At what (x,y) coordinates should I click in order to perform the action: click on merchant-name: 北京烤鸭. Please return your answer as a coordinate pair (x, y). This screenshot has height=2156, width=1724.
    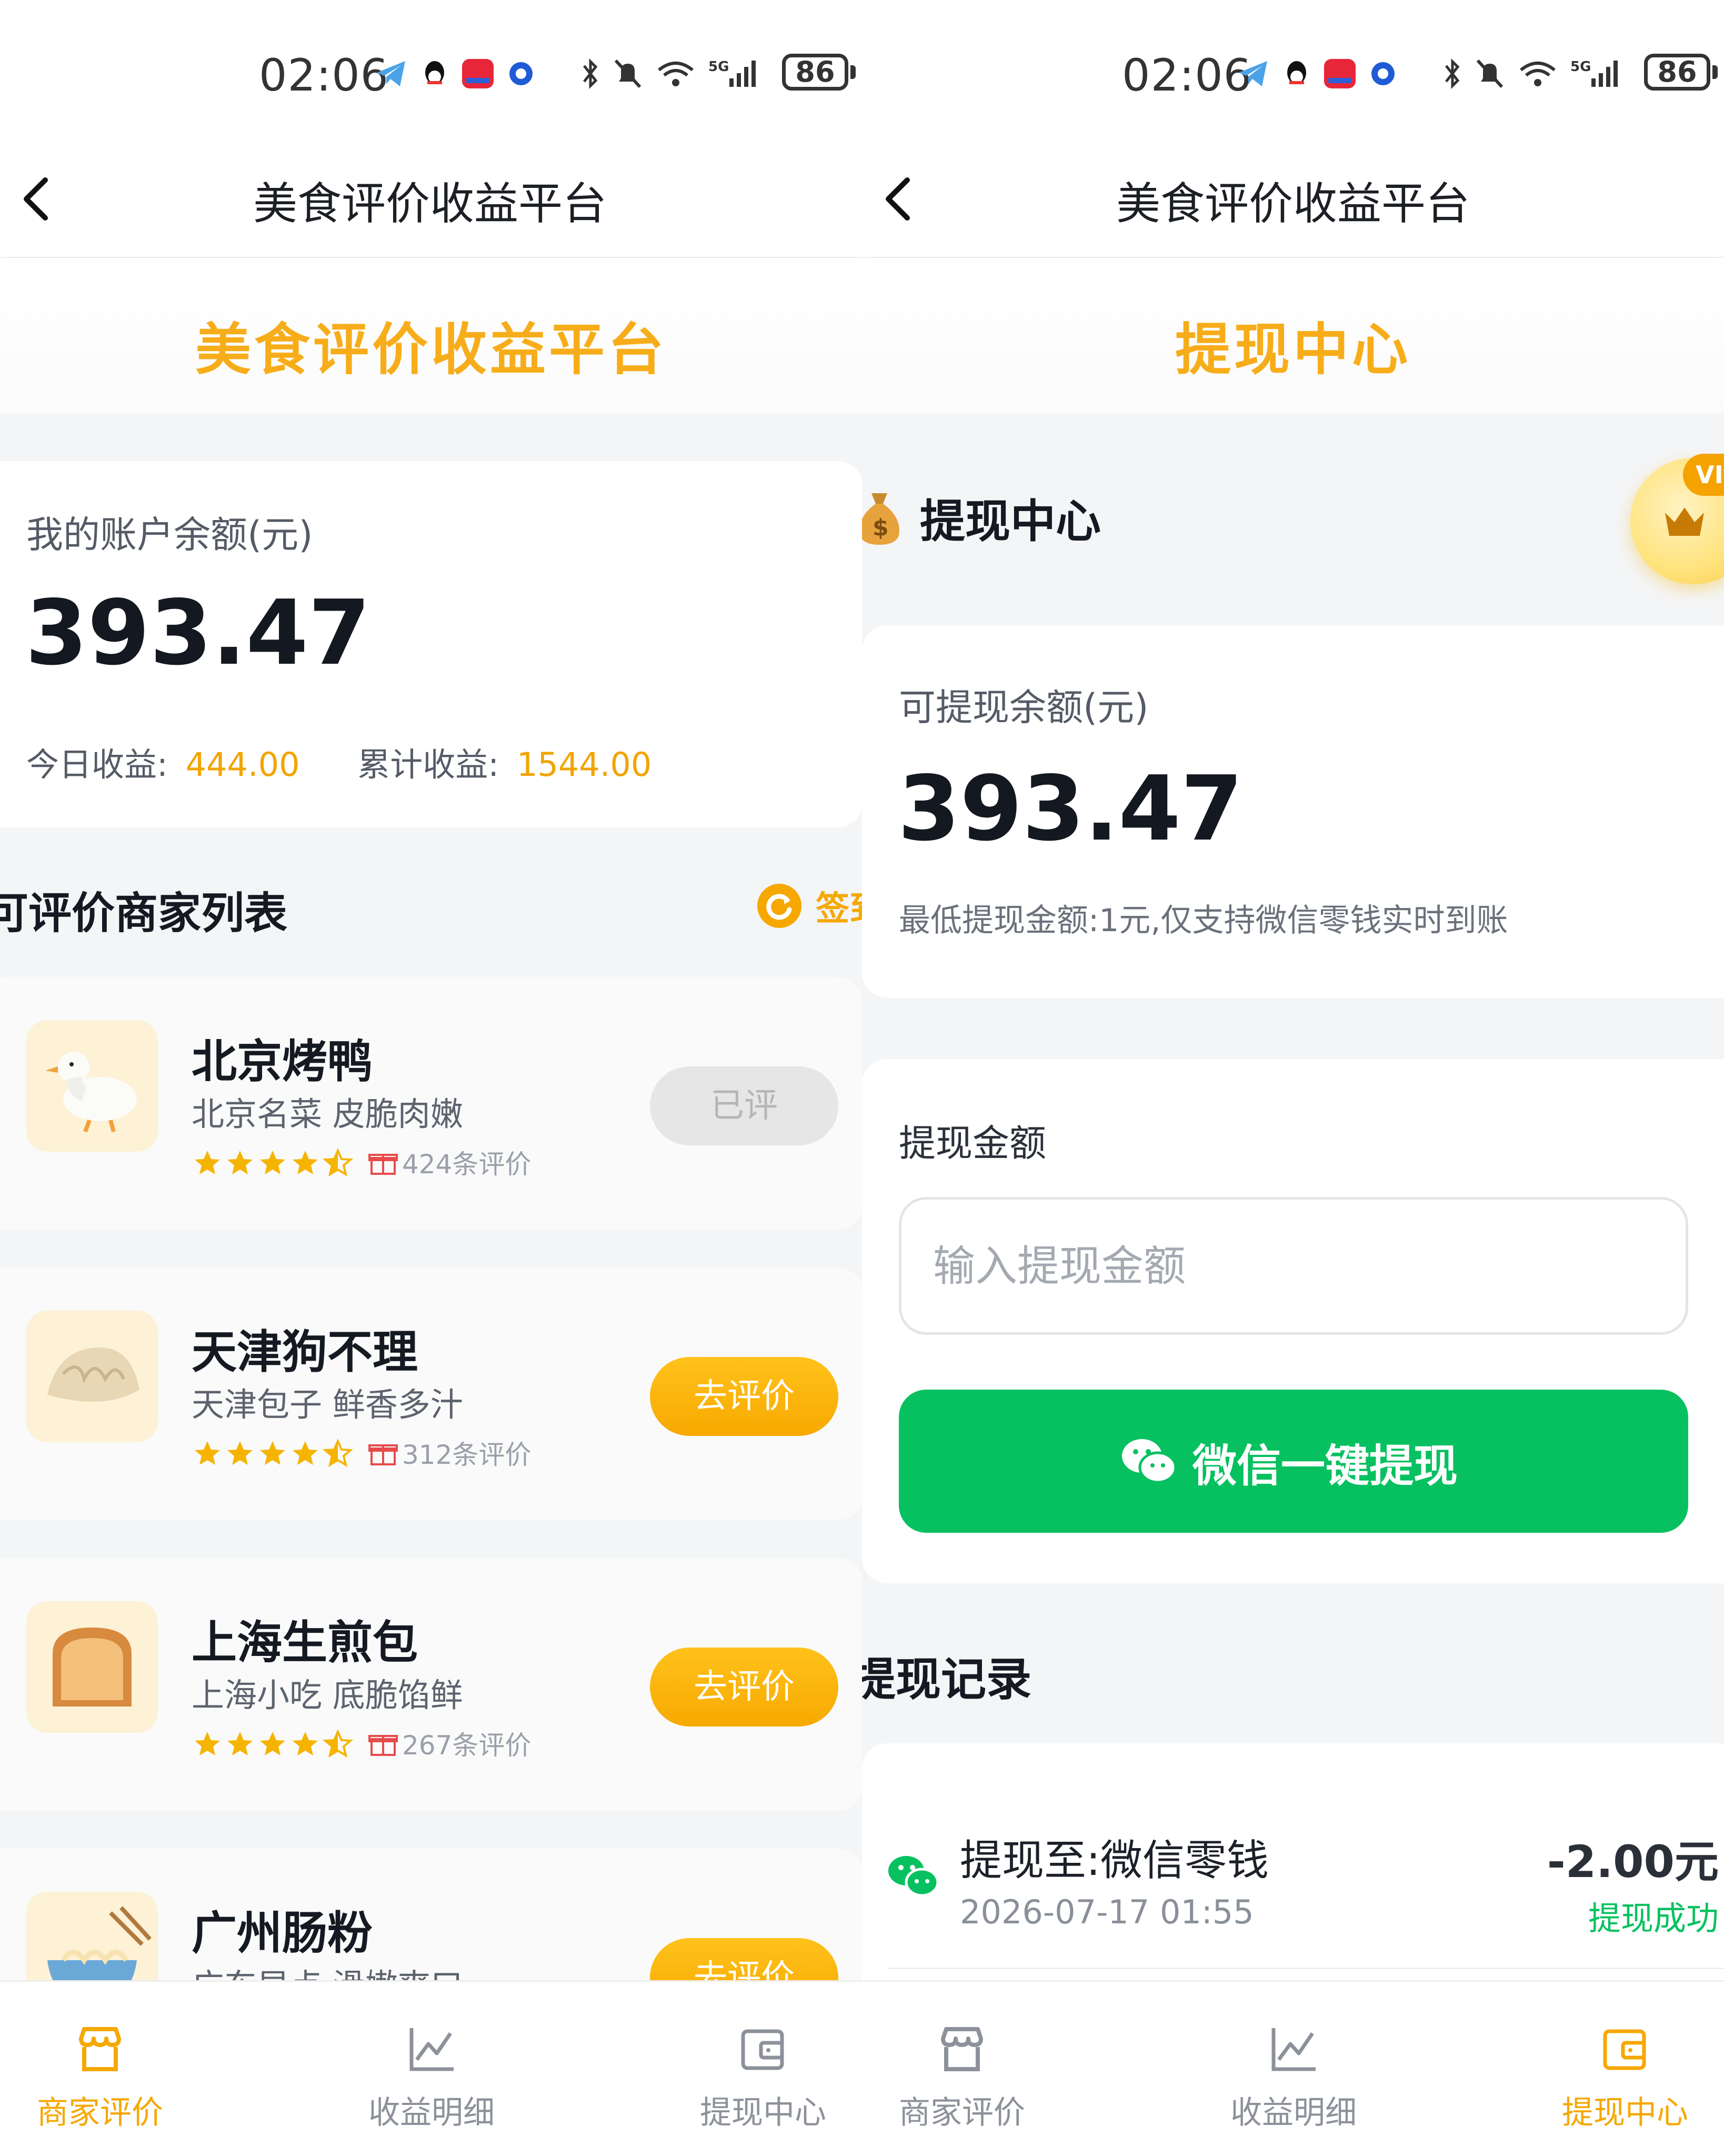
    Looking at the image, I should click on (282, 1061).